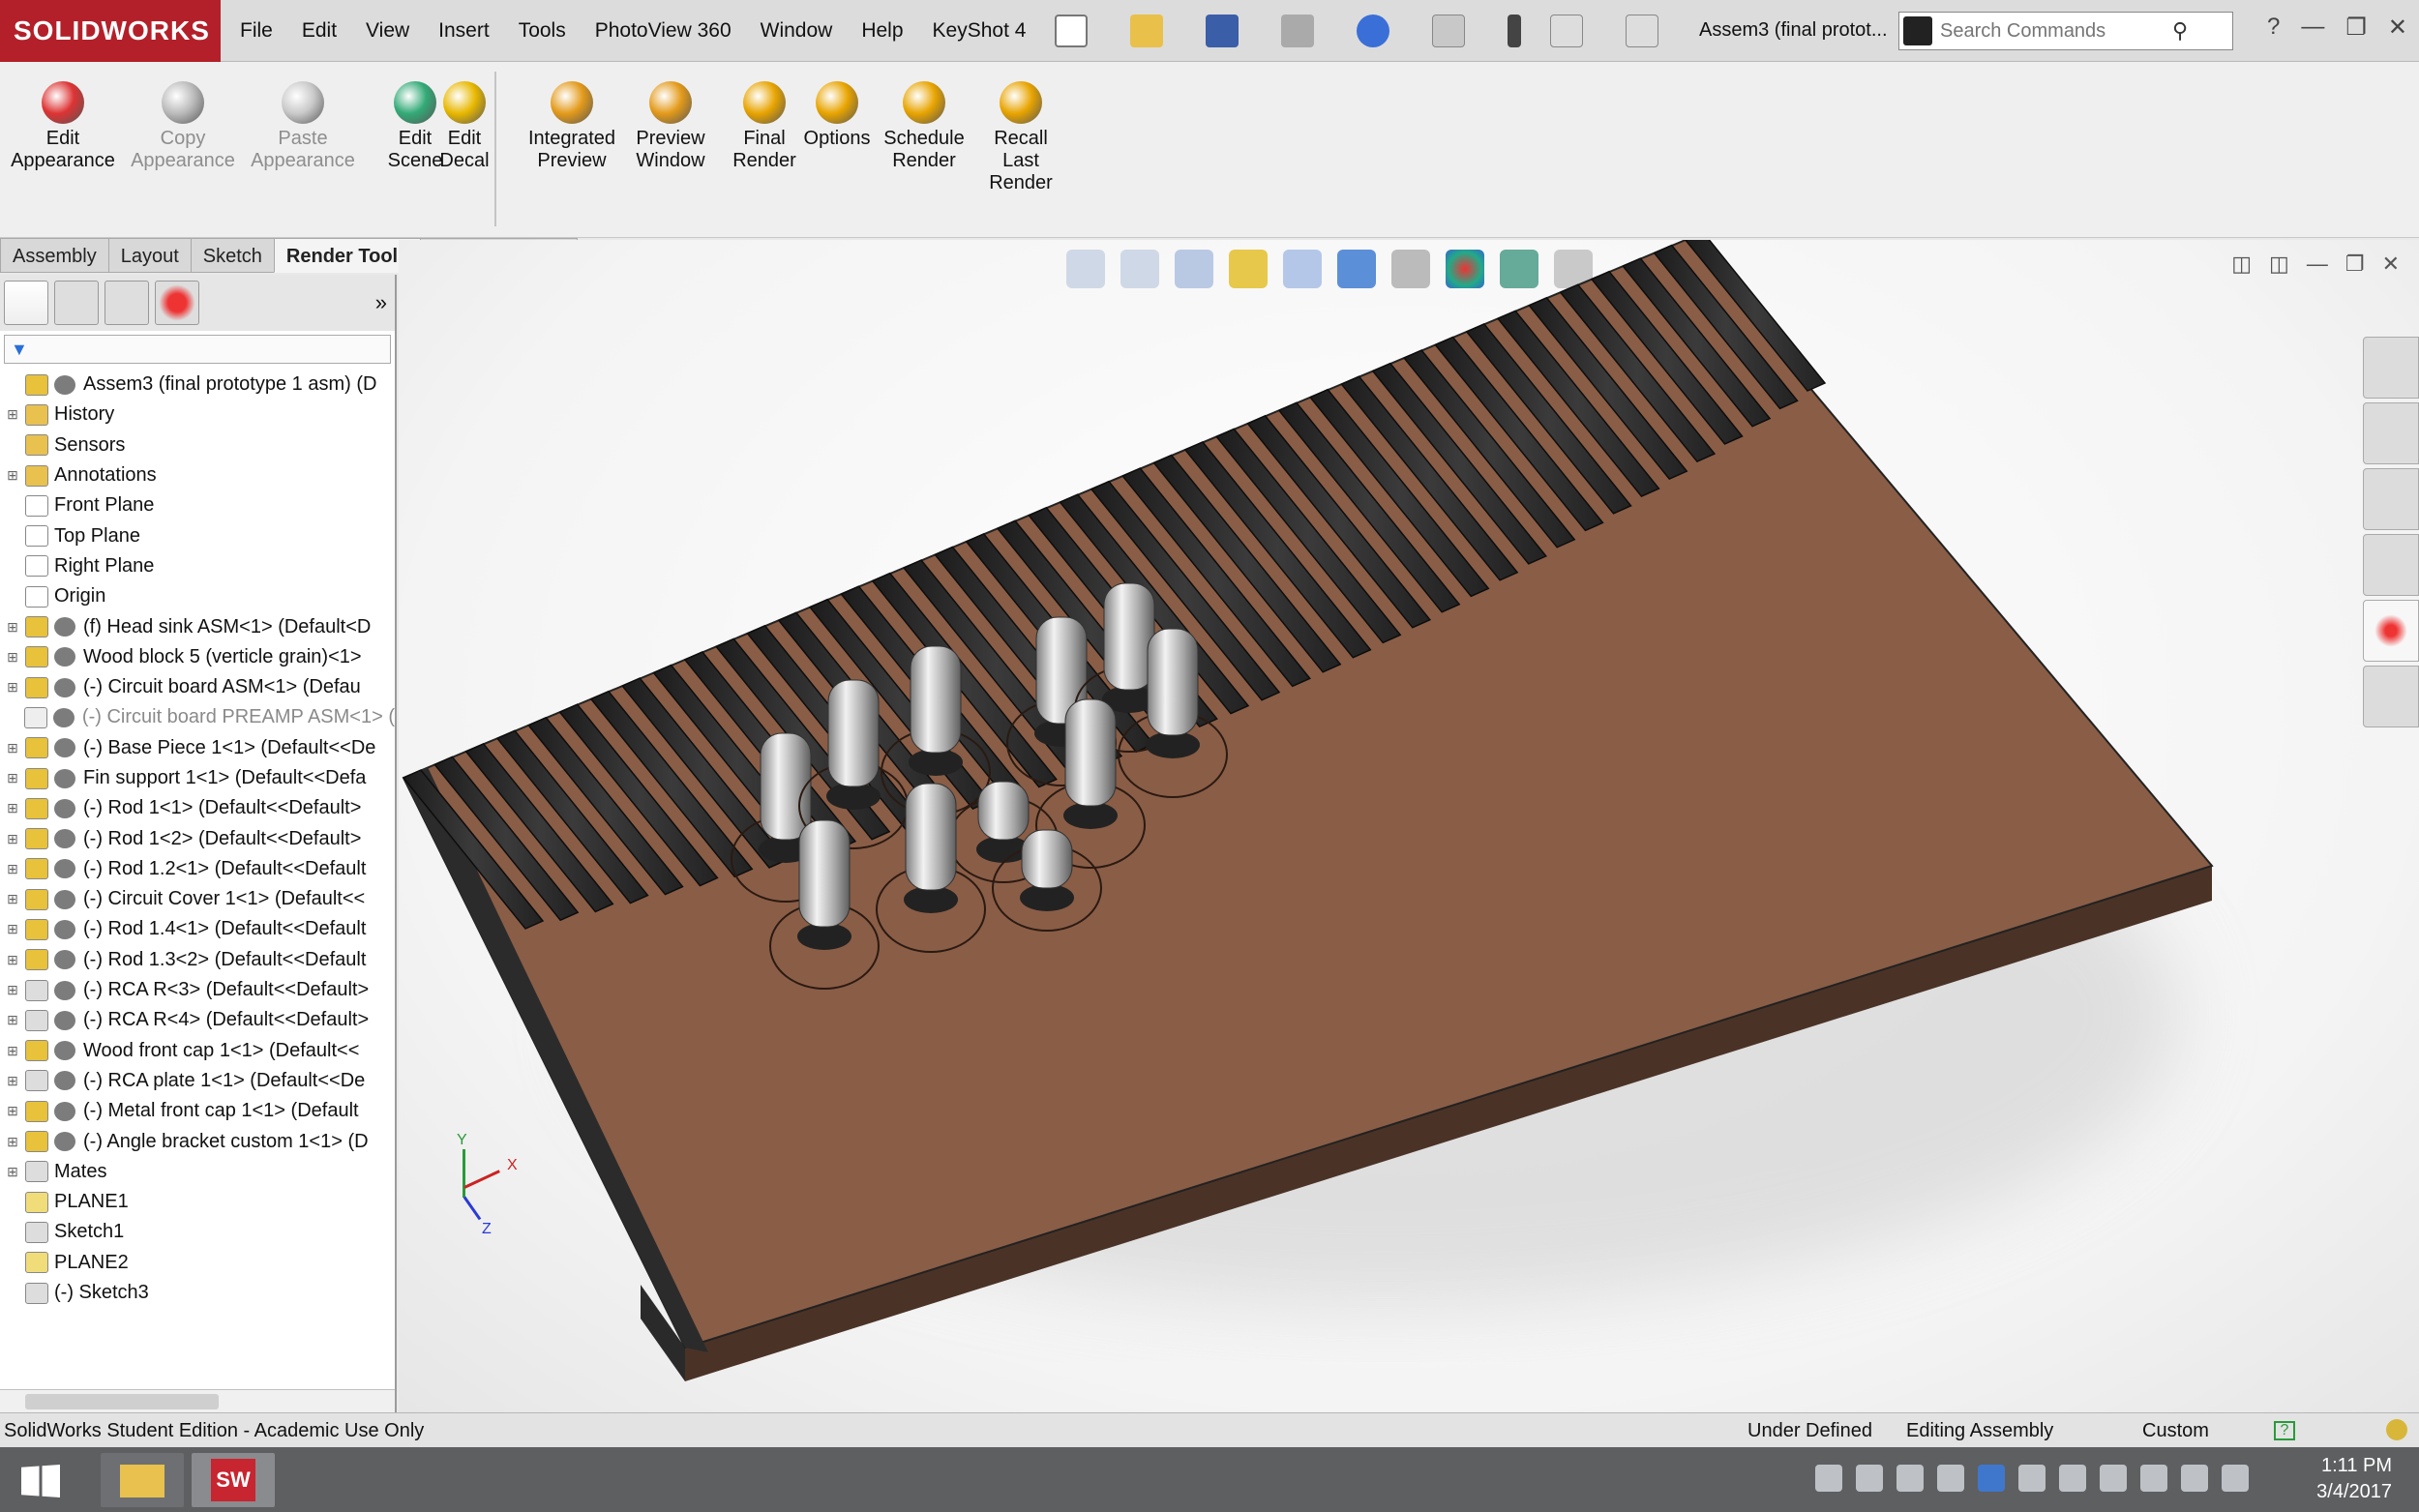  I want to click on solidworks-logo: SOLIDWORKS, so click(111, 31).